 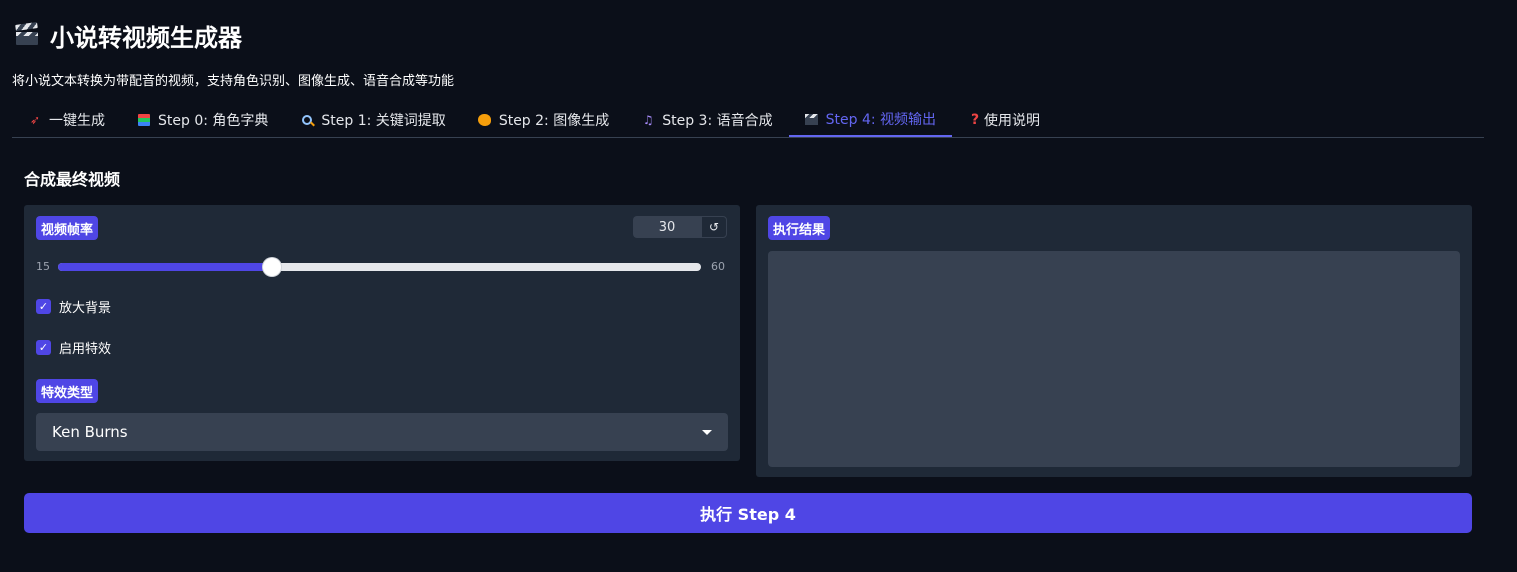 What do you see at coordinates (718, 266) in the screenshot?
I see `fps-slider-max: 60` at bounding box center [718, 266].